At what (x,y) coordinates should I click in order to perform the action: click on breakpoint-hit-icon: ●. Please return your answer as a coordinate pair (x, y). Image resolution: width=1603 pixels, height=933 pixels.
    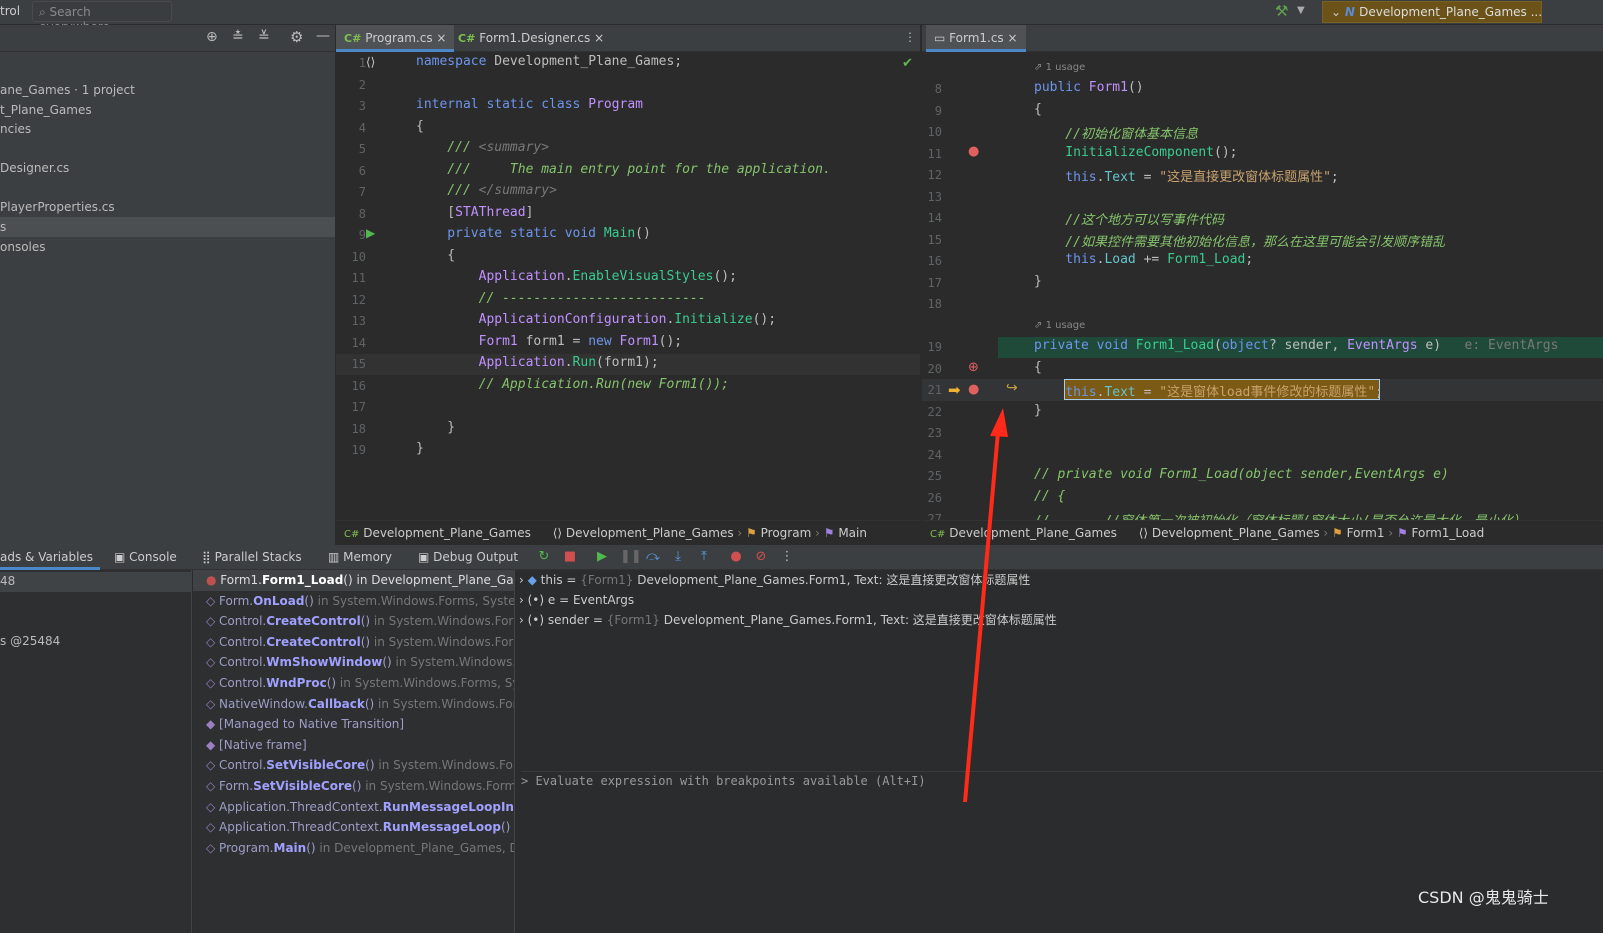
    Looking at the image, I should click on (973, 389).